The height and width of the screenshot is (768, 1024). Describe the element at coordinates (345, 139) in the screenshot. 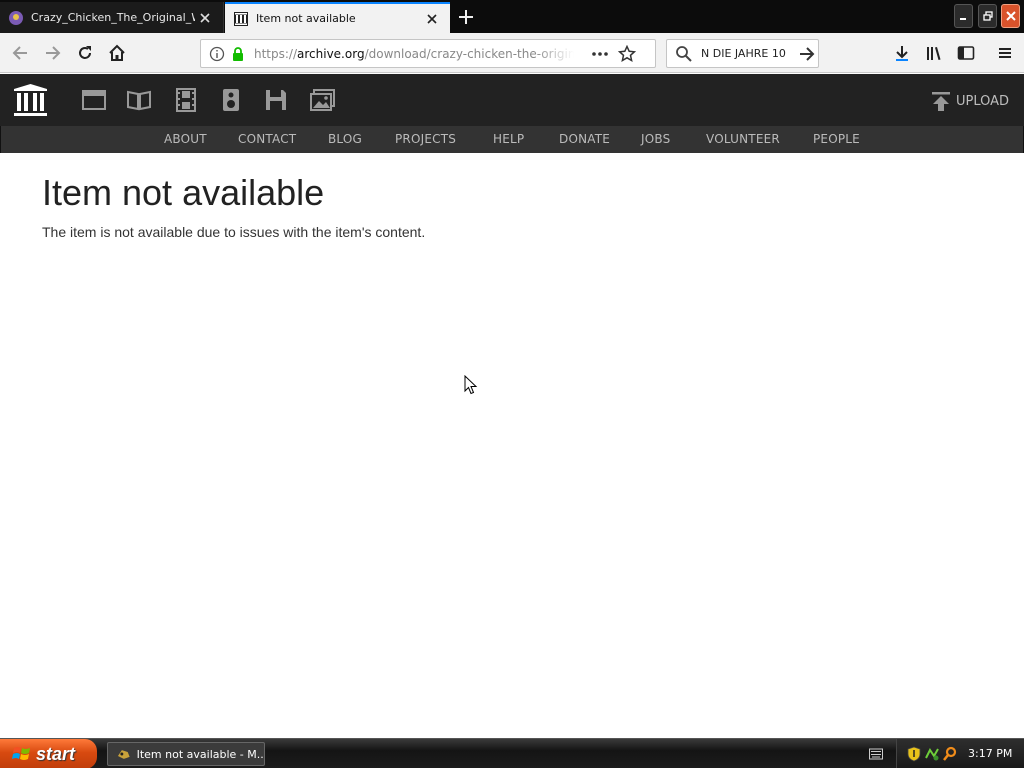

I see `nav-link-blog: BLOG` at that location.